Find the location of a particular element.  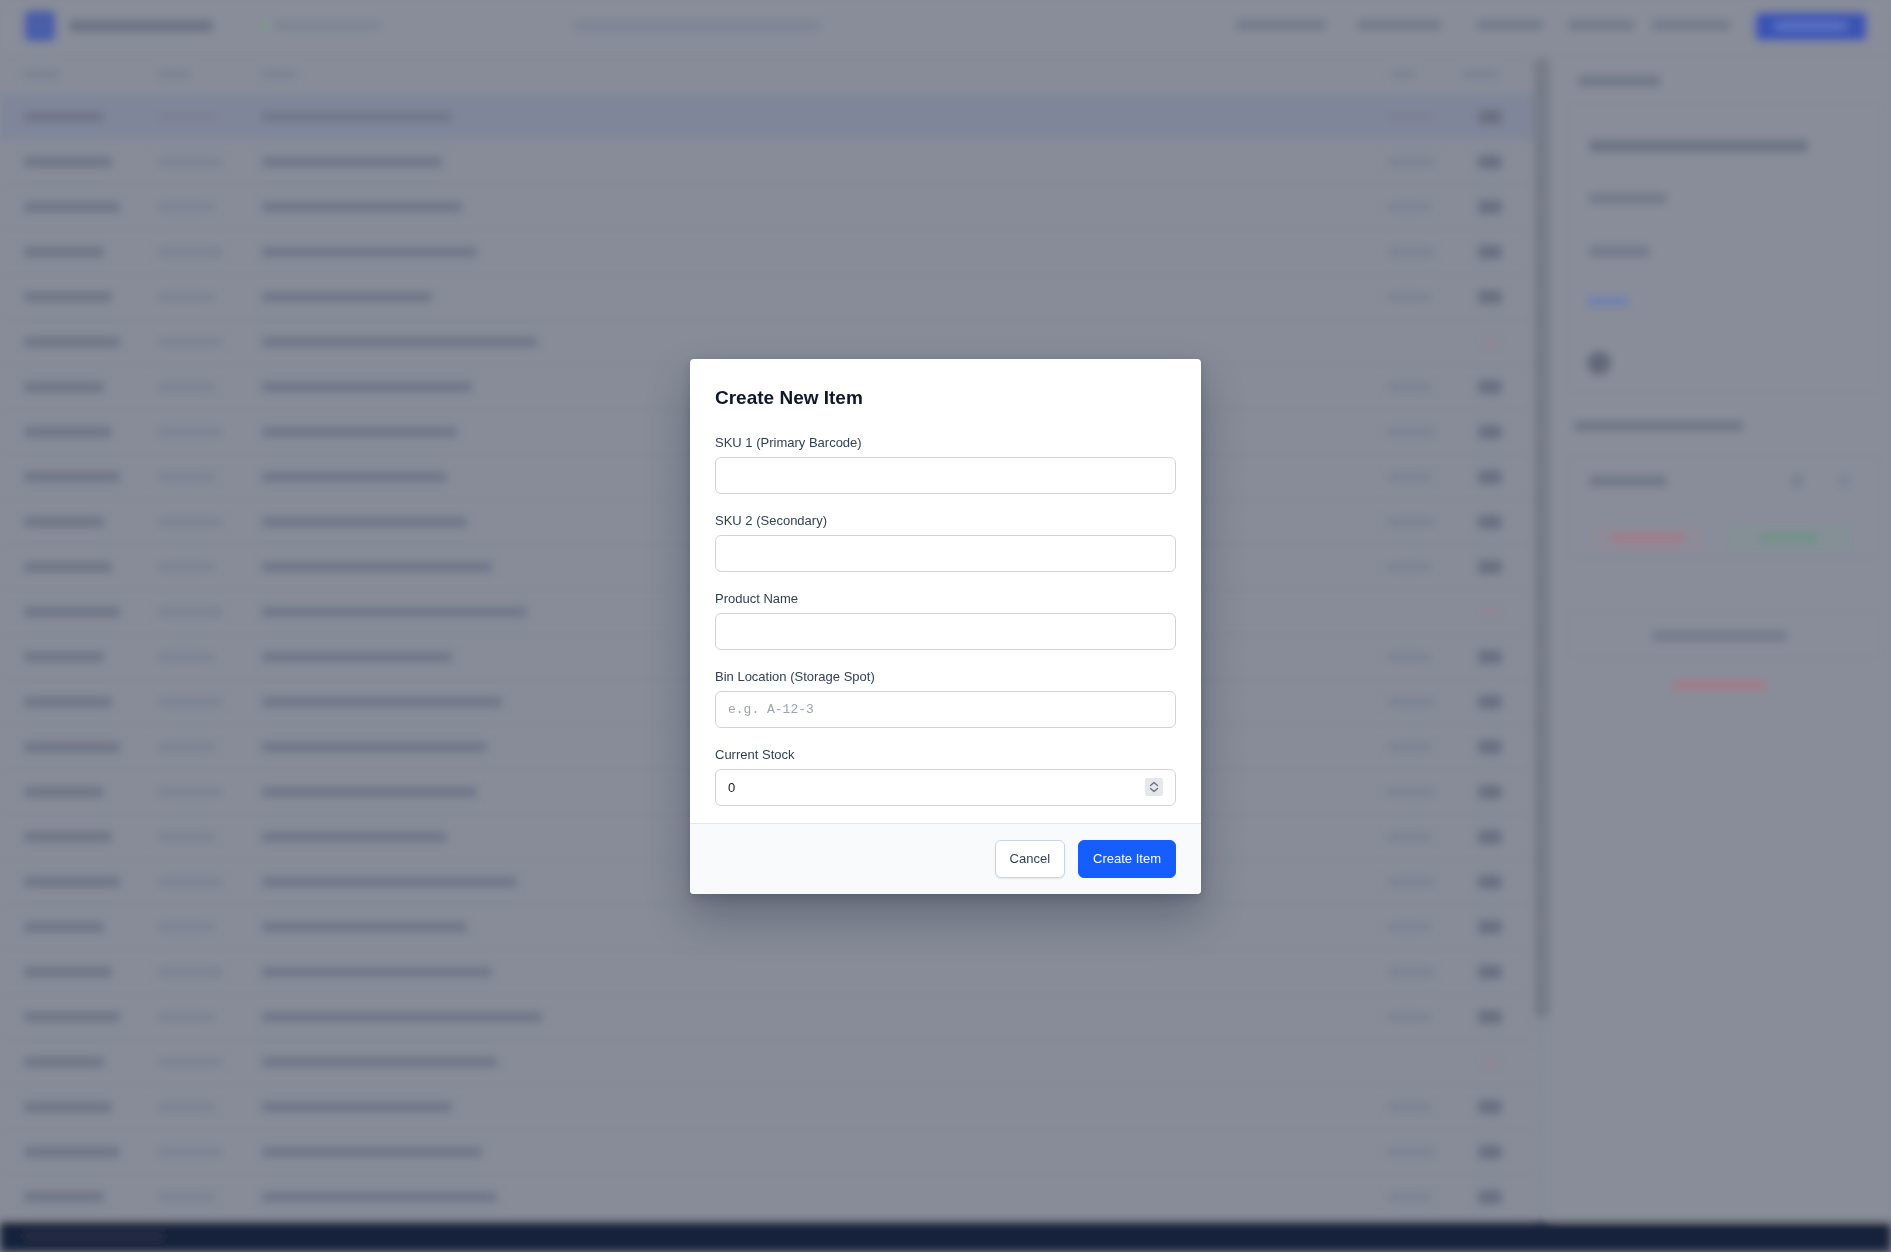

dialog-title: Create New Item is located at coordinates (789, 397).